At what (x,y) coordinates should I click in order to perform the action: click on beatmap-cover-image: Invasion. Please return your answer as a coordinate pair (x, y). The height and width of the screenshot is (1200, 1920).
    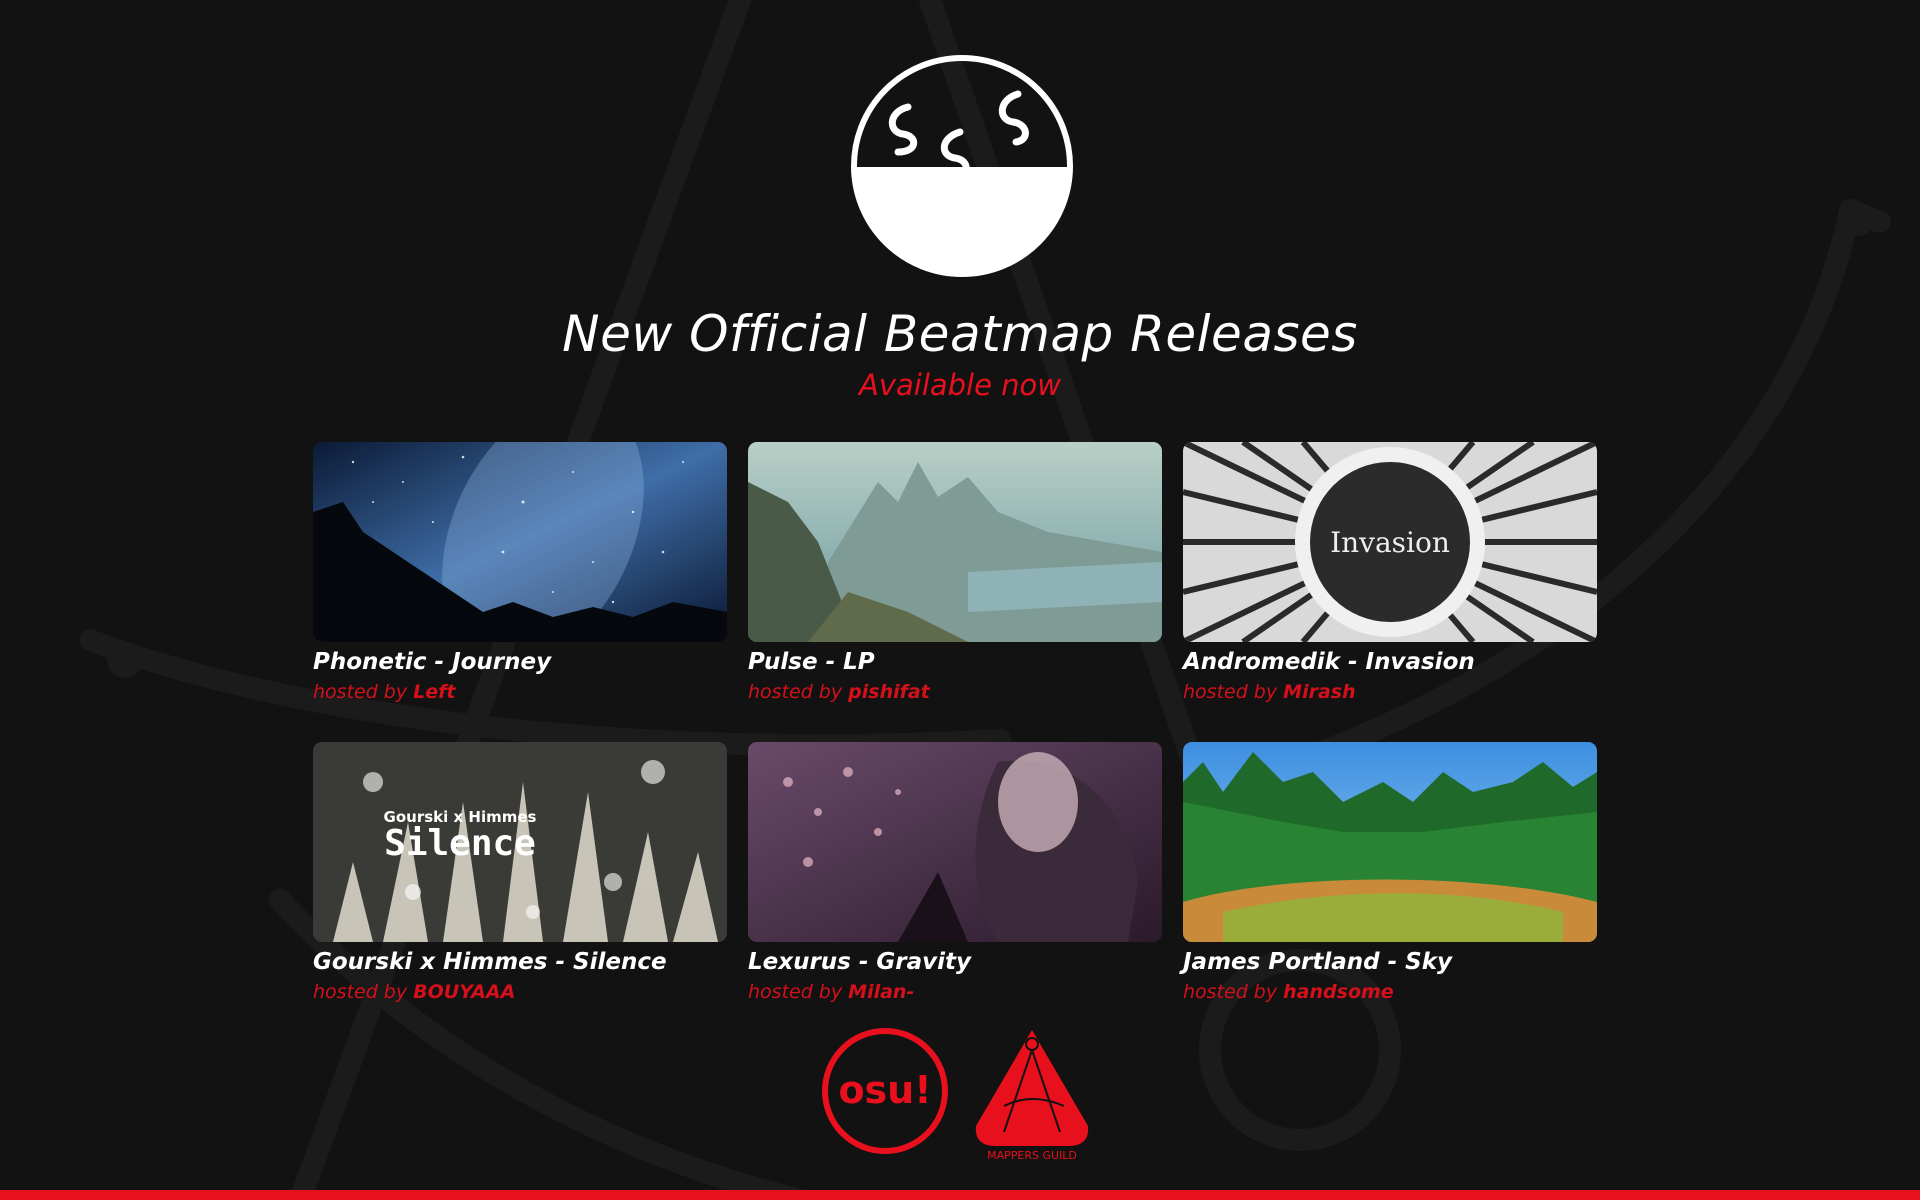
    Looking at the image, I should click on (1390, 542).